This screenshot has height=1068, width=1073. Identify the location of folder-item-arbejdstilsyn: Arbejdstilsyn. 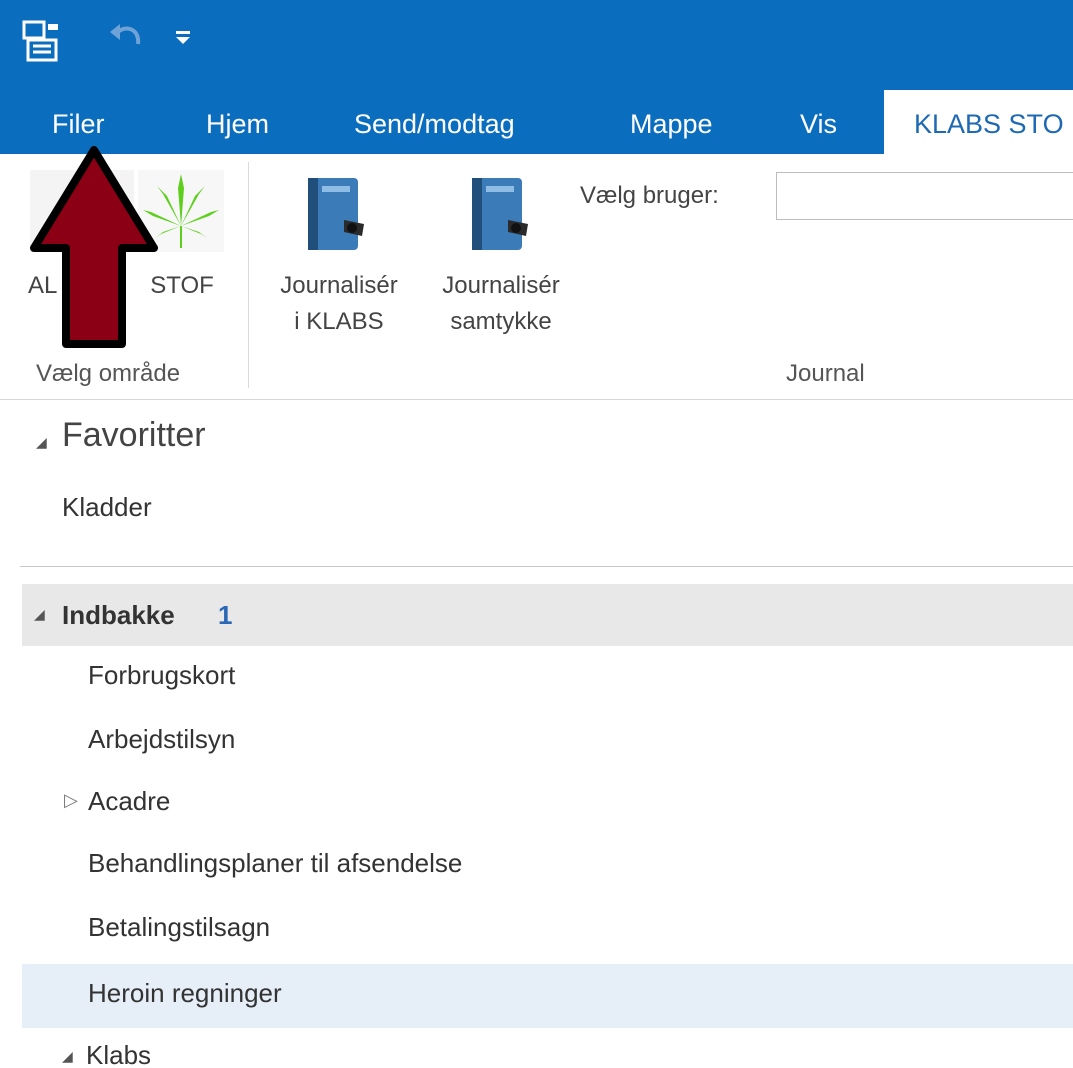
(536, 744).